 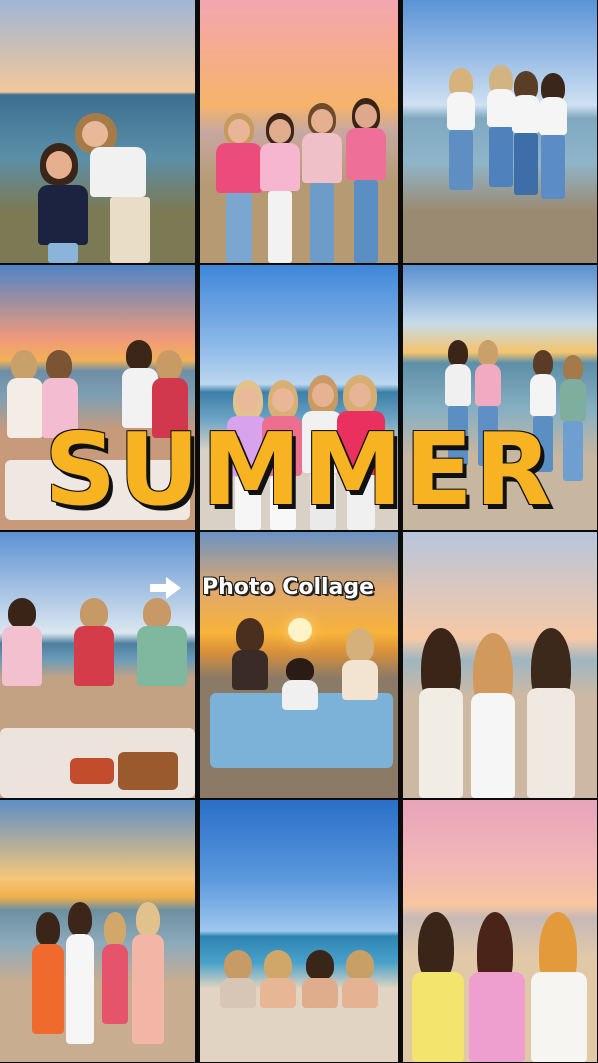 What do you see at coordinates (166, 587) in the screenshot?
I see `right-arrow-icon` at bounding box center [166, 587].